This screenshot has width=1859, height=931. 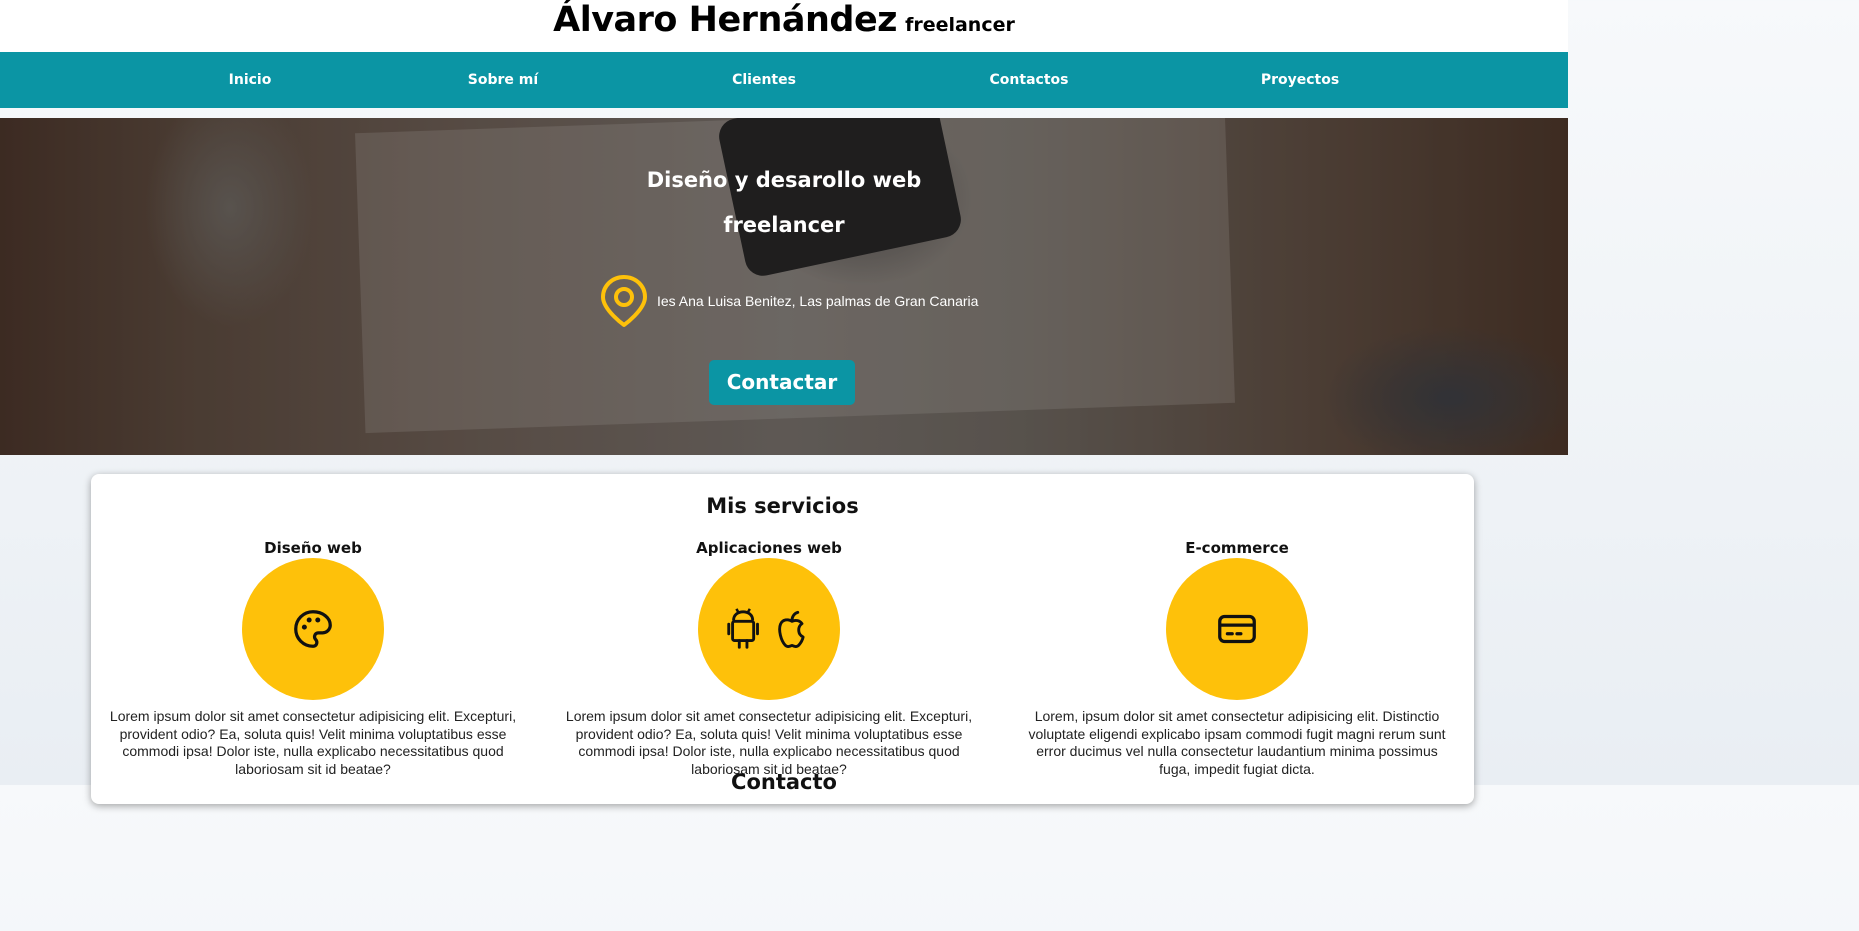 I want to click on site-header: Álvaro Hernández freelancer, so click(x=784, y=26).